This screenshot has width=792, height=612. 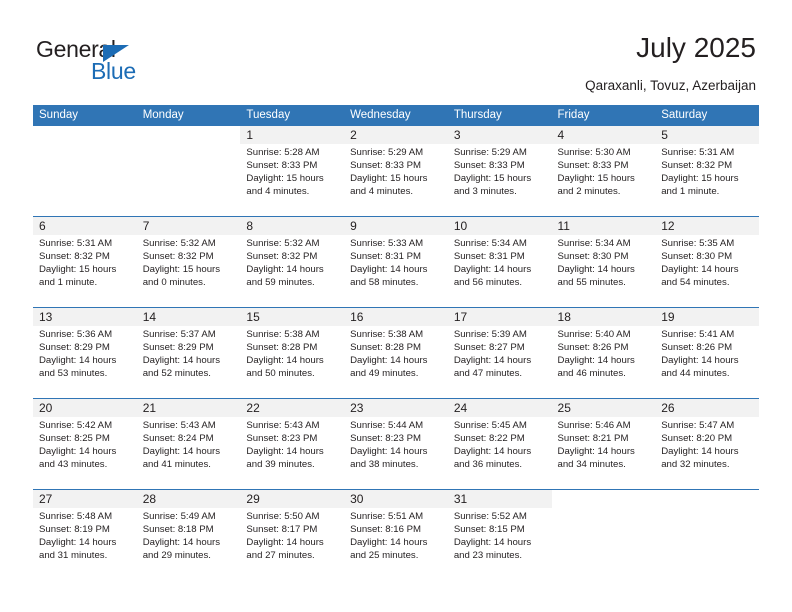 What do you see at coordinates (603, 407) in the screenshot?
I see `day-number: 25` at bounding box center [603, 407].